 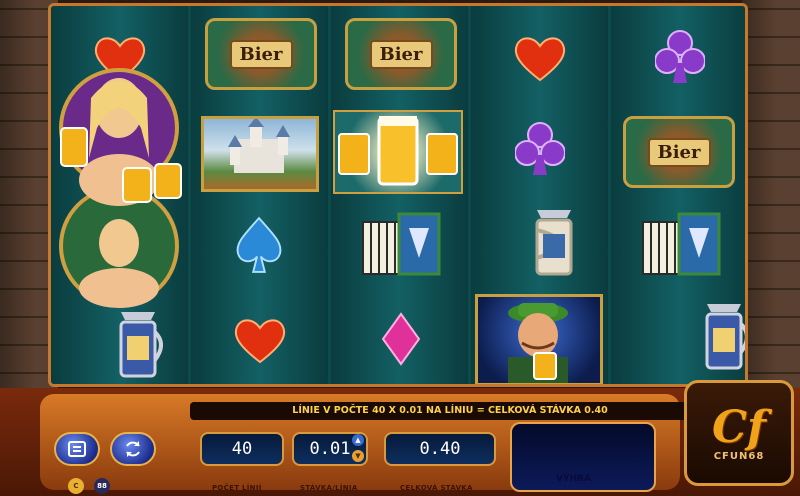 I want to click on reel-3: Bier, so click(x=399, y=195).